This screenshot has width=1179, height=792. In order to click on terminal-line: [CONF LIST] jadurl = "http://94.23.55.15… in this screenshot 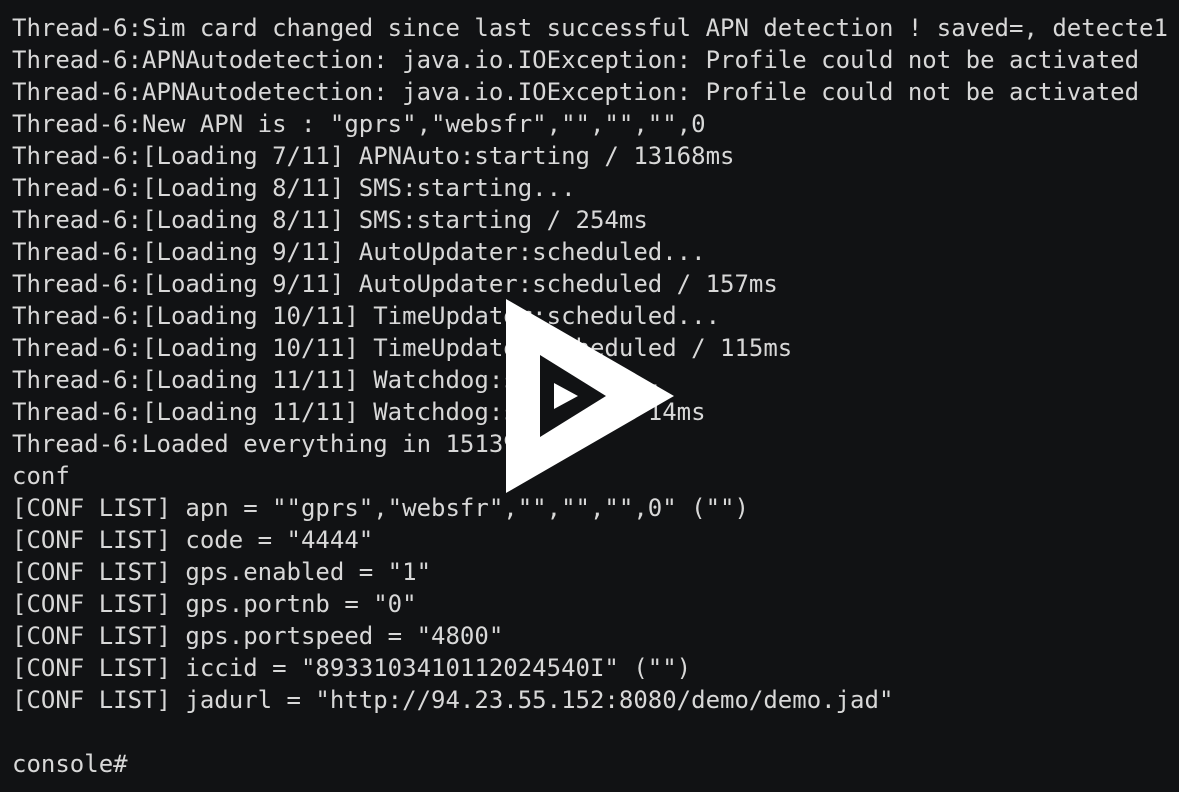, I will do `click(453, 700)`.